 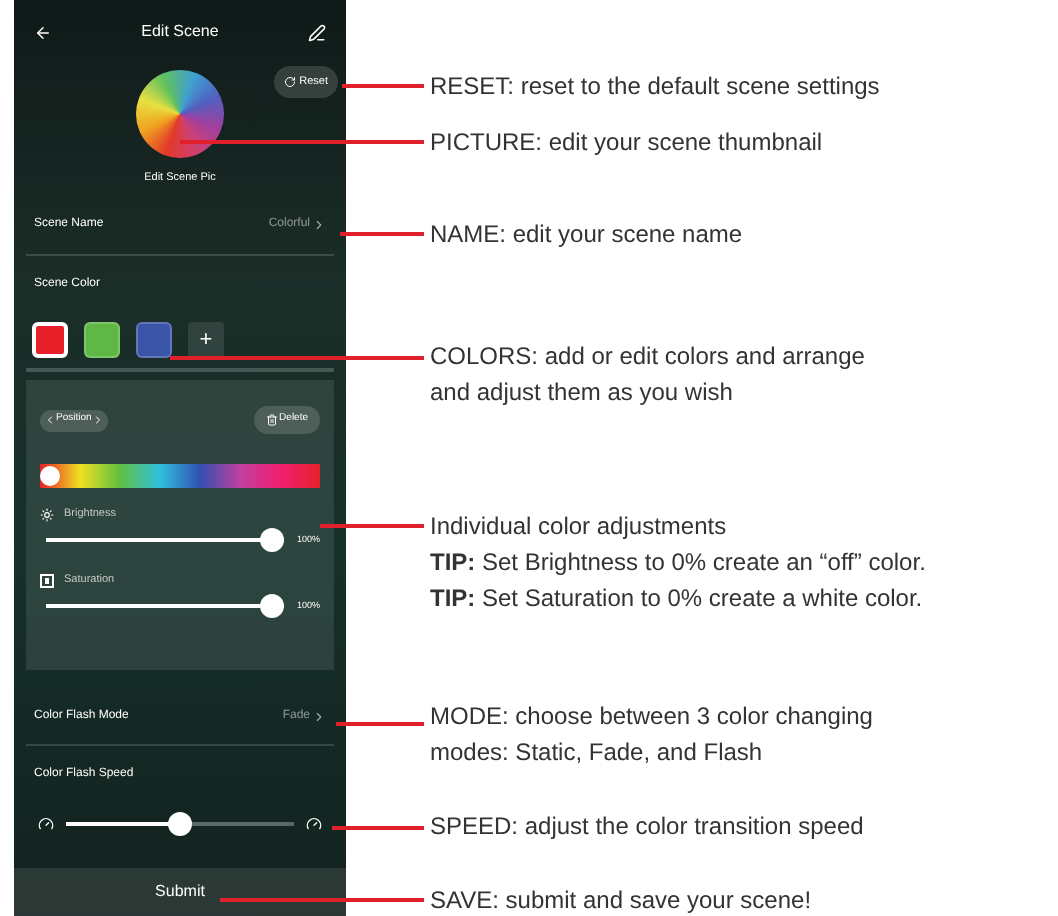 What do you see at coordinates (677, 599) in the screenshot?
I see `callout-text: TIP: Set Saturation to 0% create a white color.` at bounding box center [677, 599].